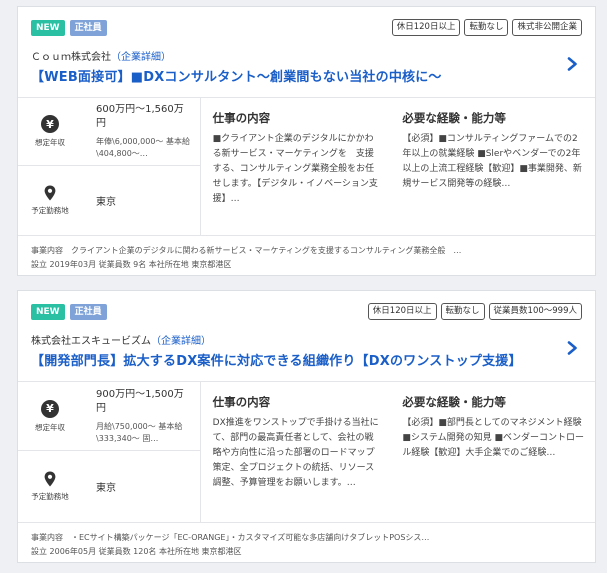  Describe the element at coordinates (276, 359) in the screenshot. I see `job-title-link: 【開発部門長】拡大するDX案件に対応できる組織作り【DXのワンストップ支援】` at that location.